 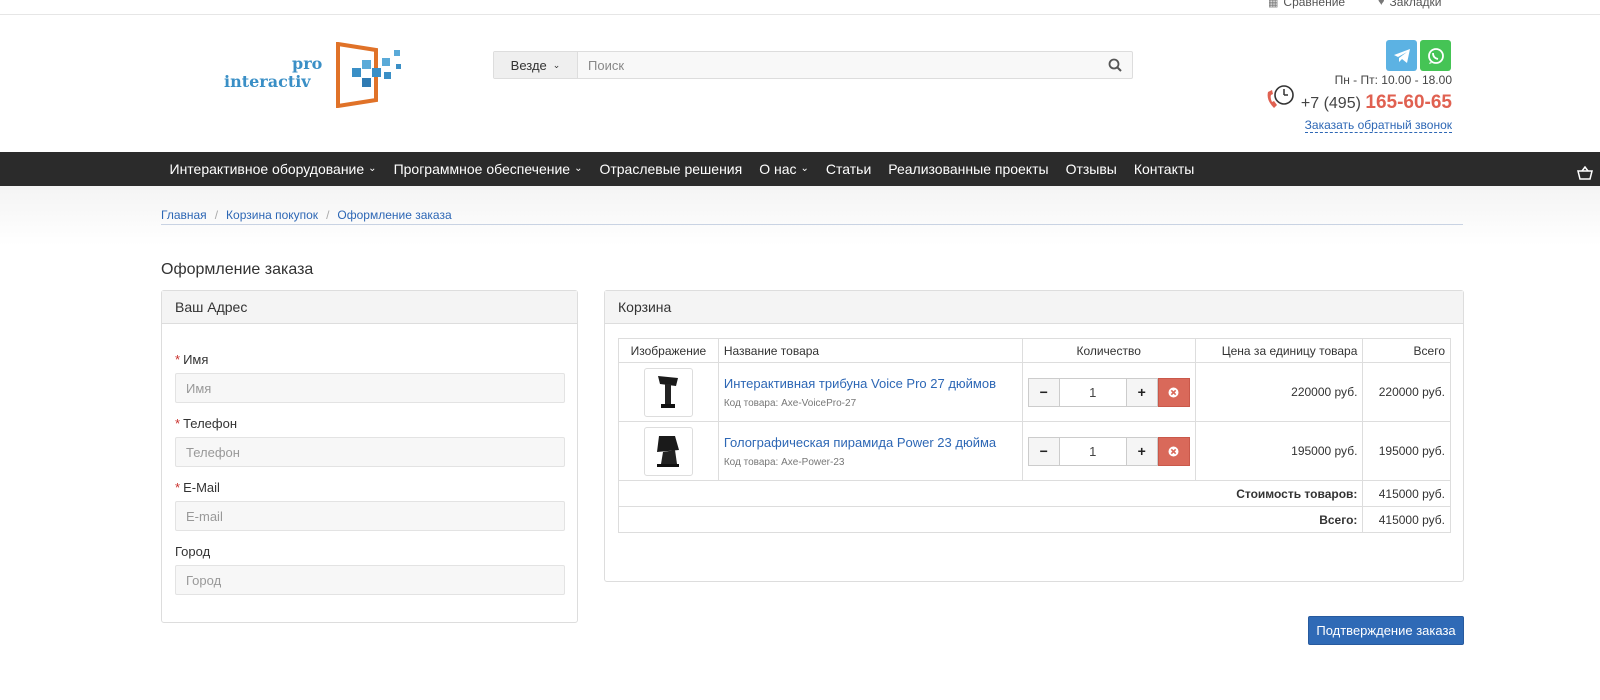 I want to click on email-field: * E-Mail, so click(x=370, y=505).